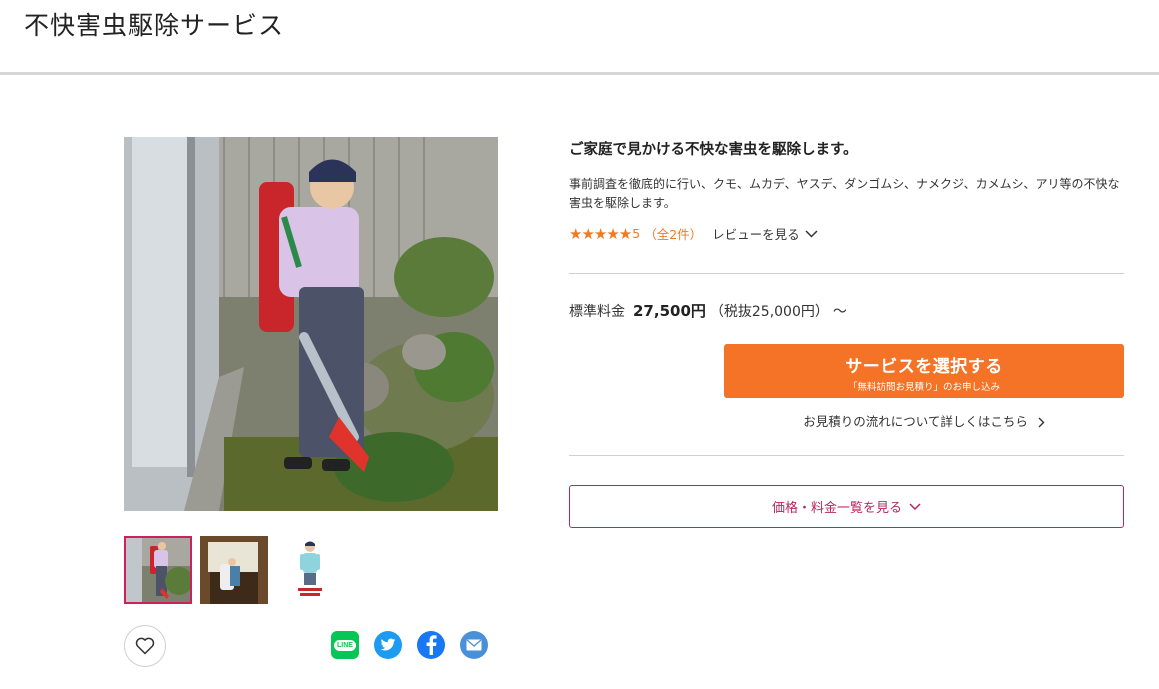 This screenshot has height=689, width=1159. Describe the element at coordinates (713, 150) in the screenshot. I see `service-headline: ご家庭で見かける不快な害虫を駆除します。` at that location.